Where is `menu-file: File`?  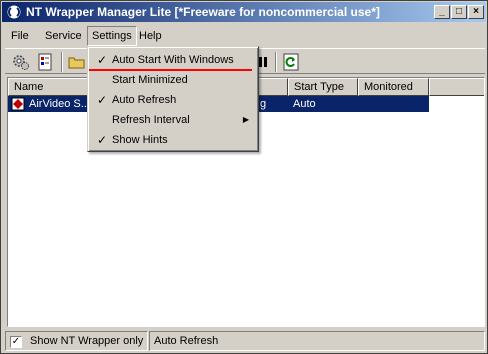
menu-file: File is located at coordinates (20, 36).